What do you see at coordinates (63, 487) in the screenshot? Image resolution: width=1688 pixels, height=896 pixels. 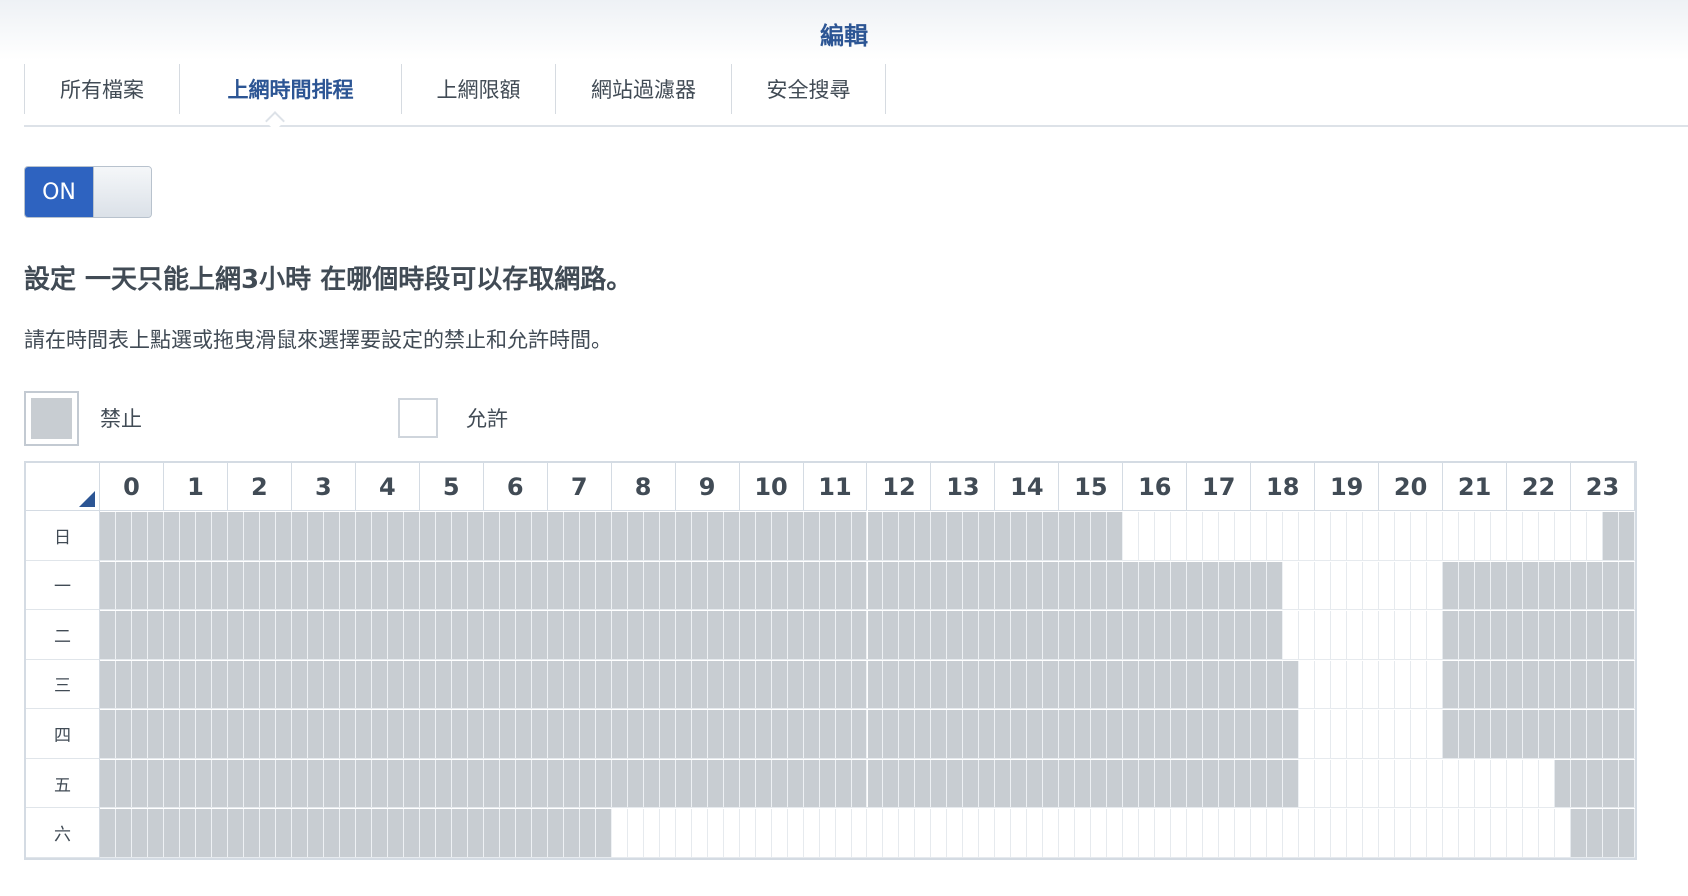 I see `grid-corner` at bounding box center [63, 487].